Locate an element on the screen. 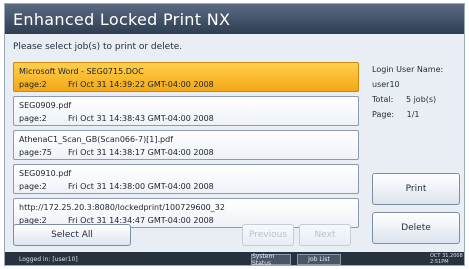 The image size is (469, 269). select-all-button: Select All is located at coordinates (72, 235).